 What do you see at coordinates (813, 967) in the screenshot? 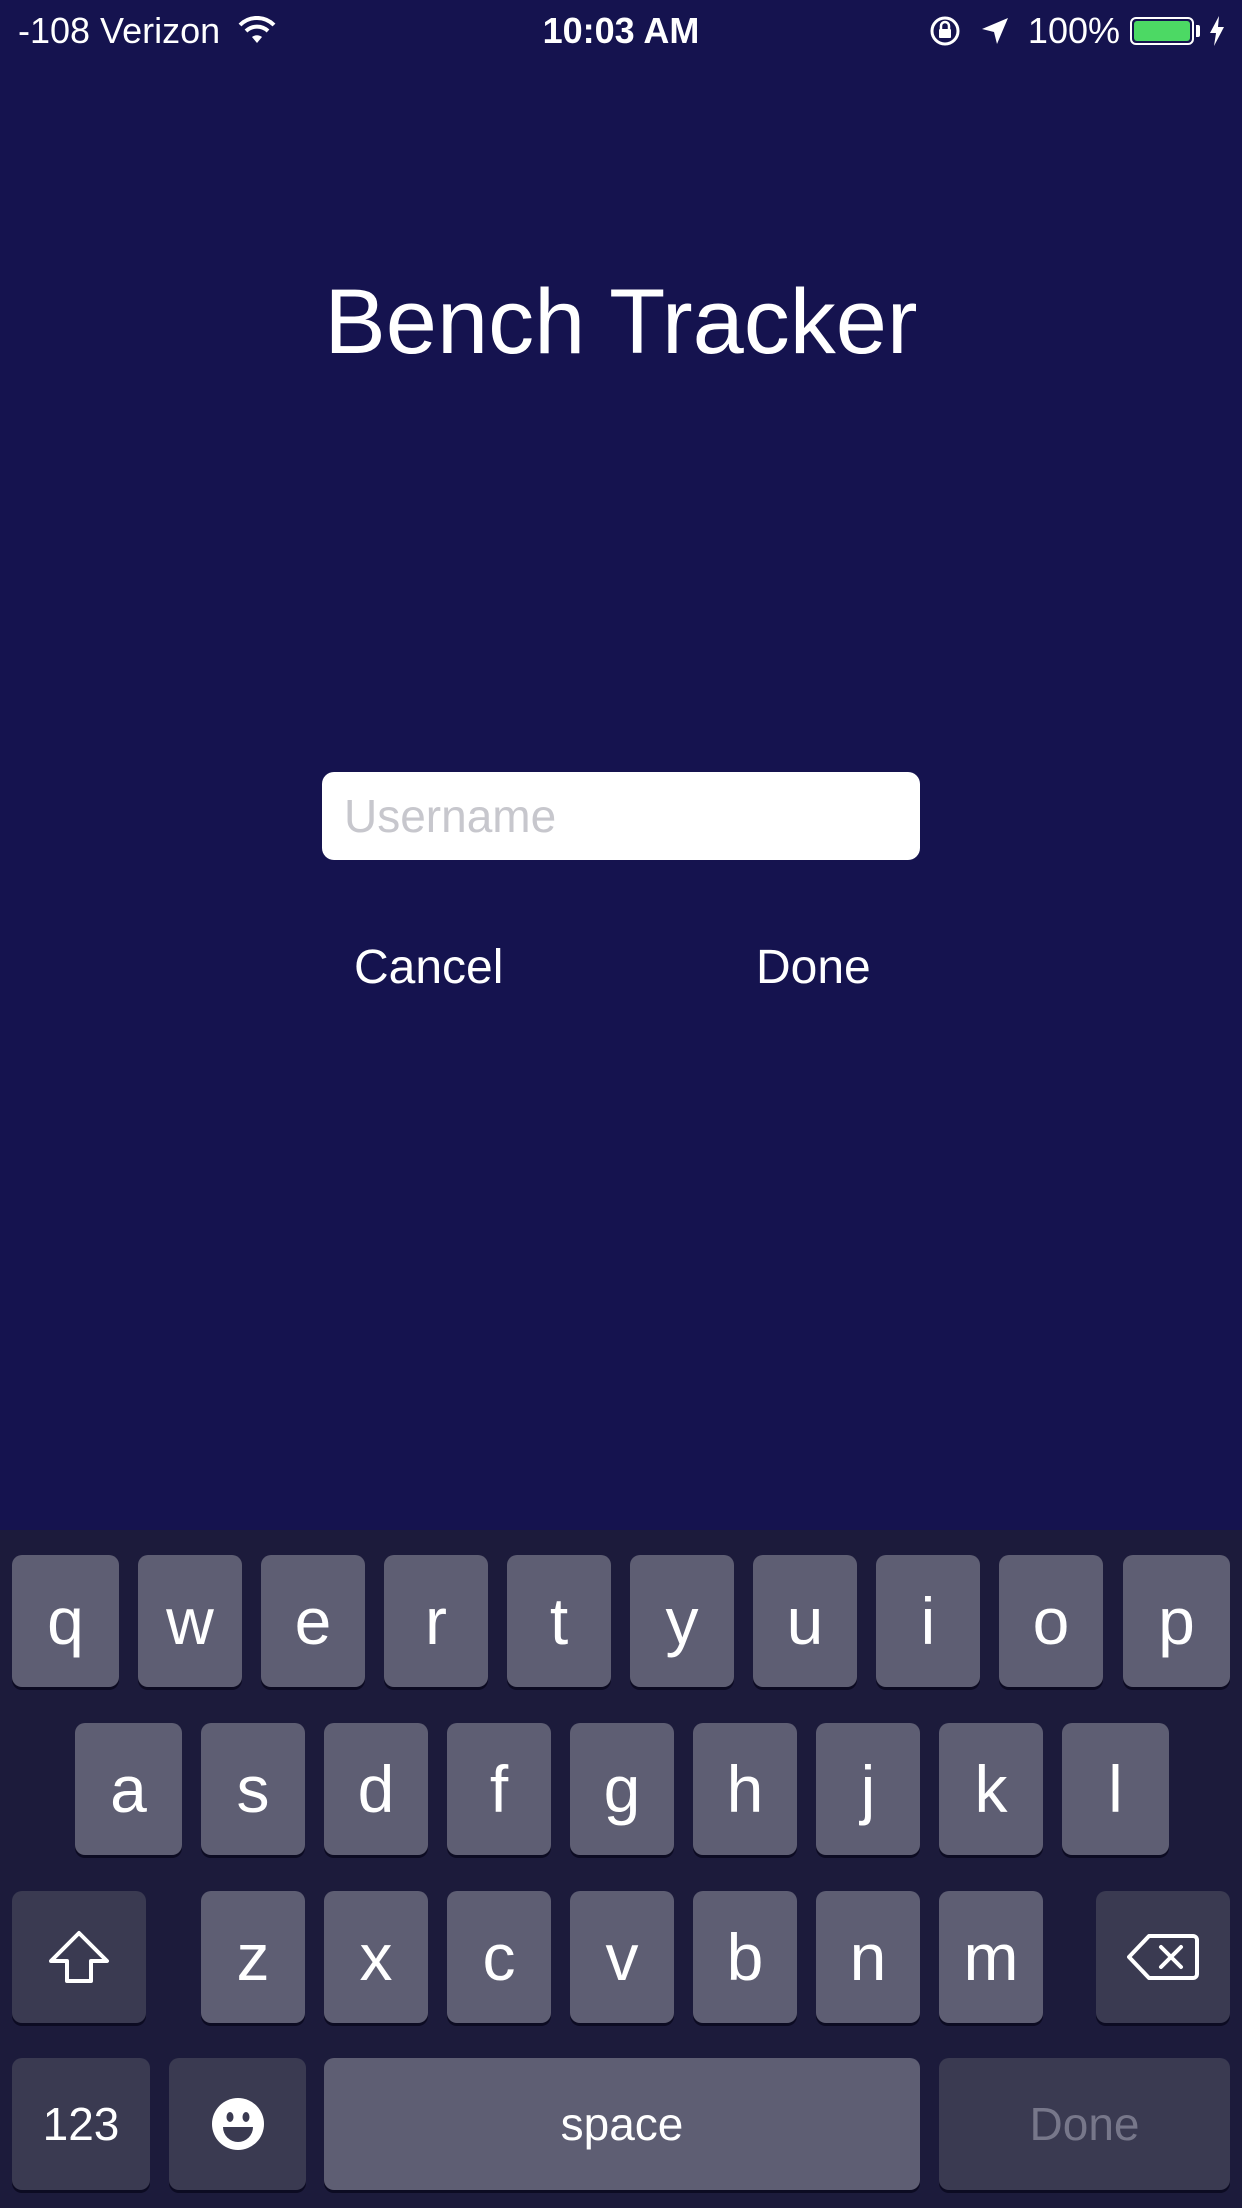
I see `done-button: Done` at bounding box center [813, 967].